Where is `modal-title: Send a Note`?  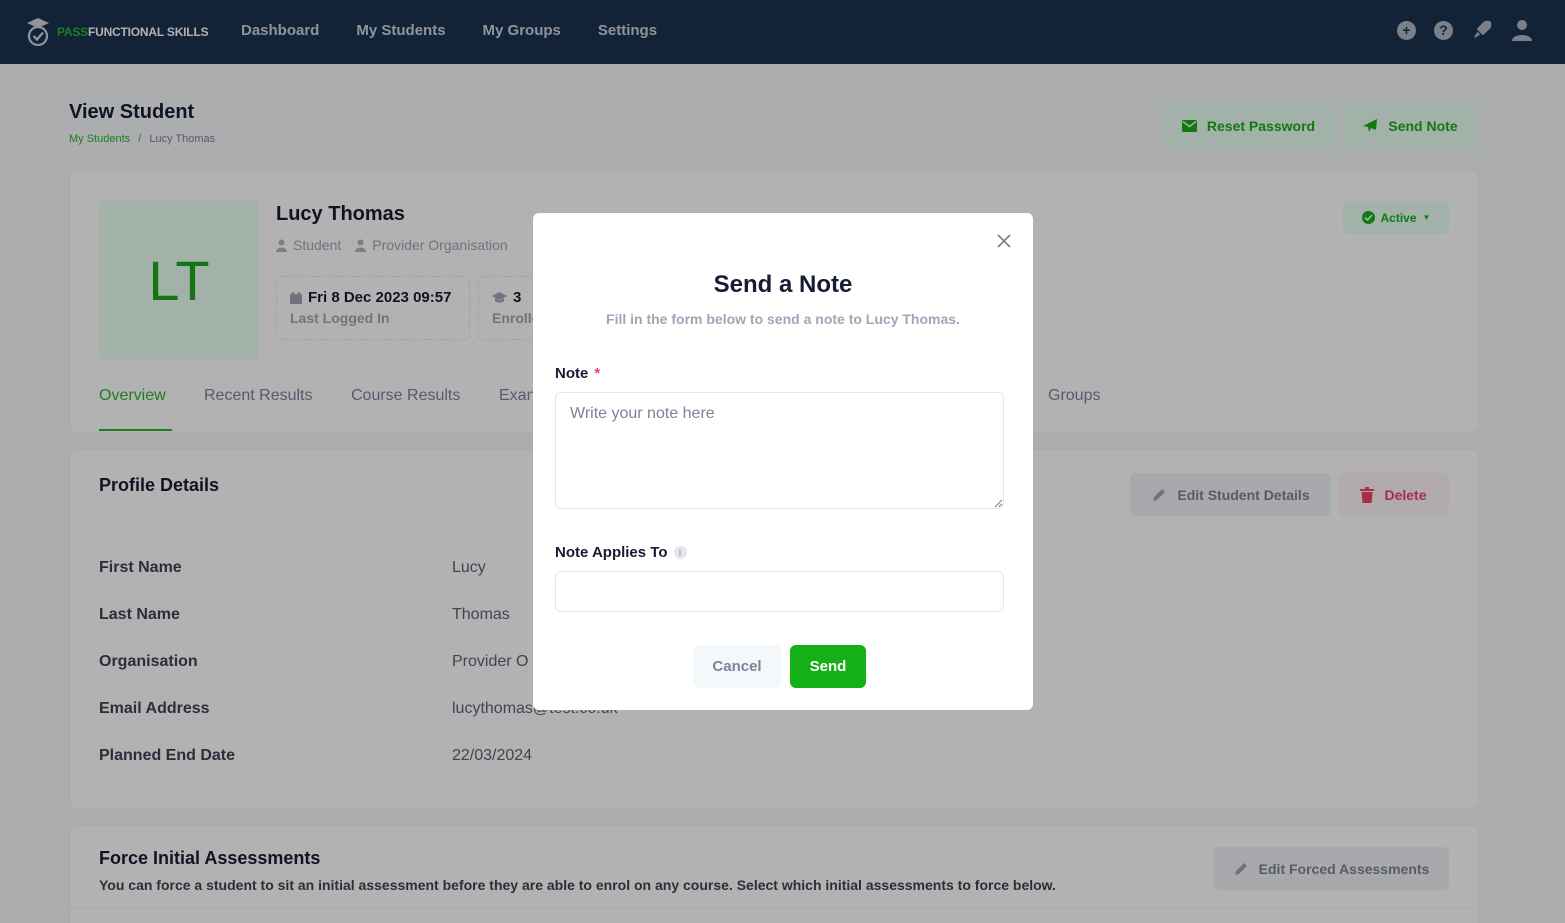
modal-title: Send a Note is located at coordinates (783, 284).